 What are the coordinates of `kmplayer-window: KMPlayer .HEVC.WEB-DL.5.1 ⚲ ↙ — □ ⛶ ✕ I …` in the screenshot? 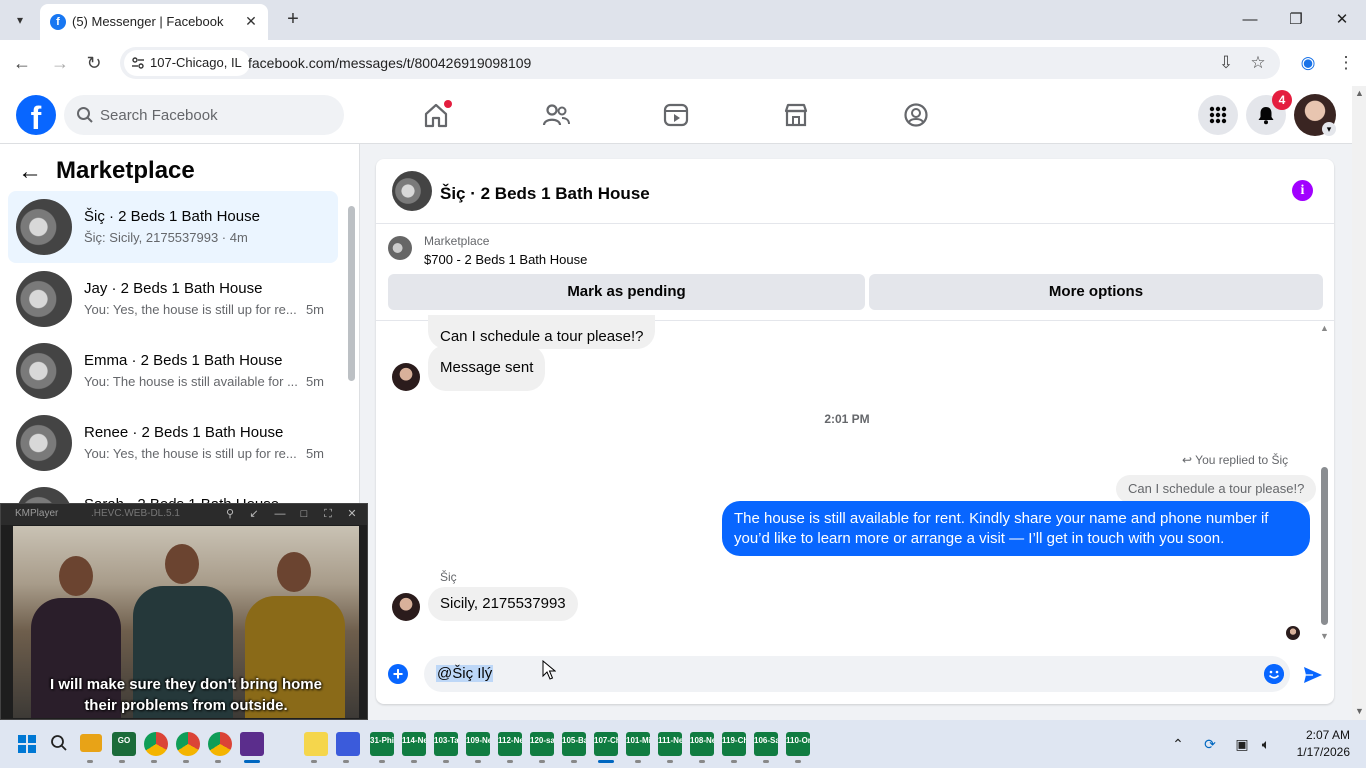 It's located at (184, 611).